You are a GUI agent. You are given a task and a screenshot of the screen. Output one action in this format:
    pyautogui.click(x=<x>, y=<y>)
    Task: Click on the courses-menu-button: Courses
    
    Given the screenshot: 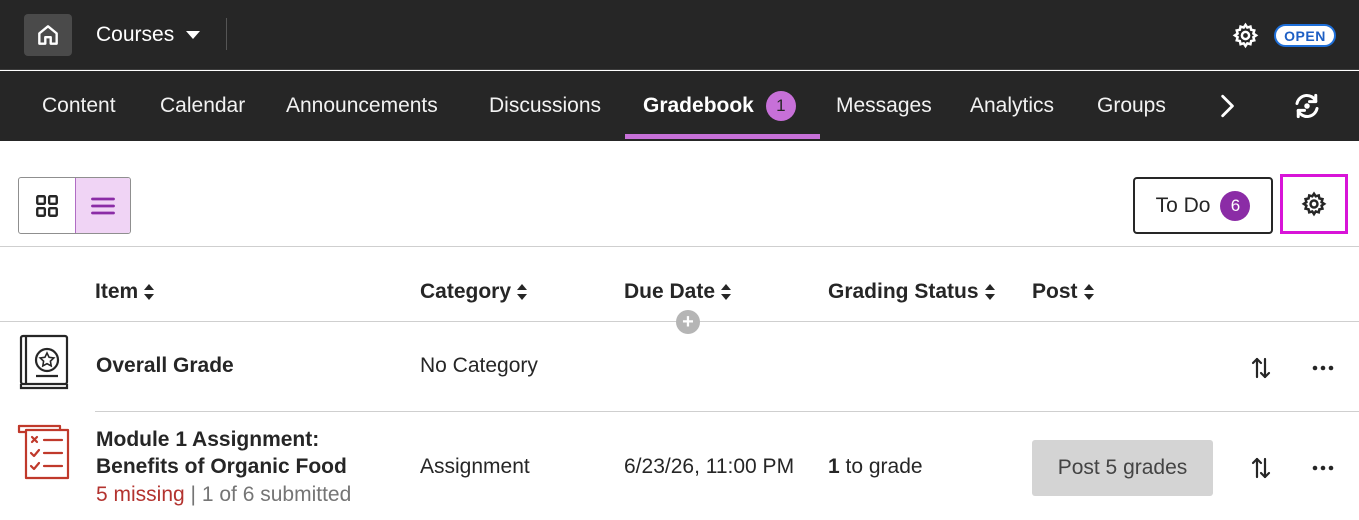 What is the action you would take?
    pyautogui.click(x=148, y=35)
    